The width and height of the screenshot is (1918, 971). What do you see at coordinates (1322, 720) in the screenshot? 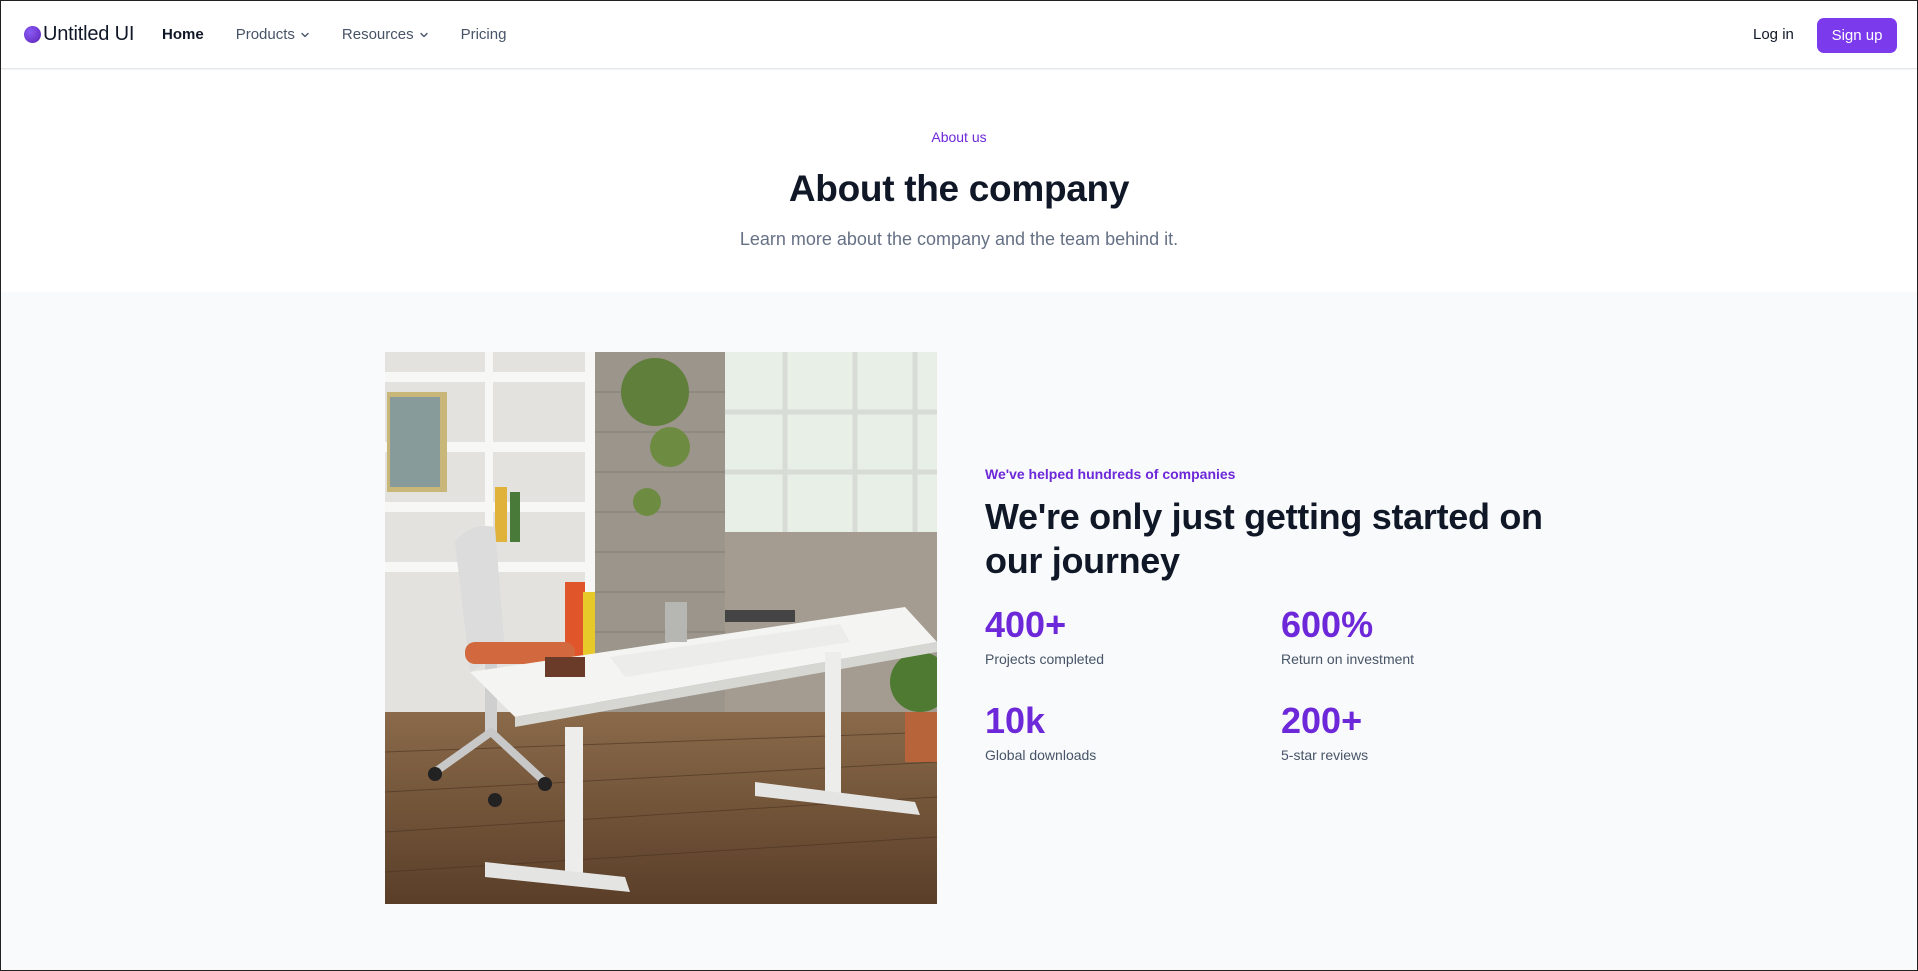
I see `stat-value: 200+` at bounding box center [1322, 720].